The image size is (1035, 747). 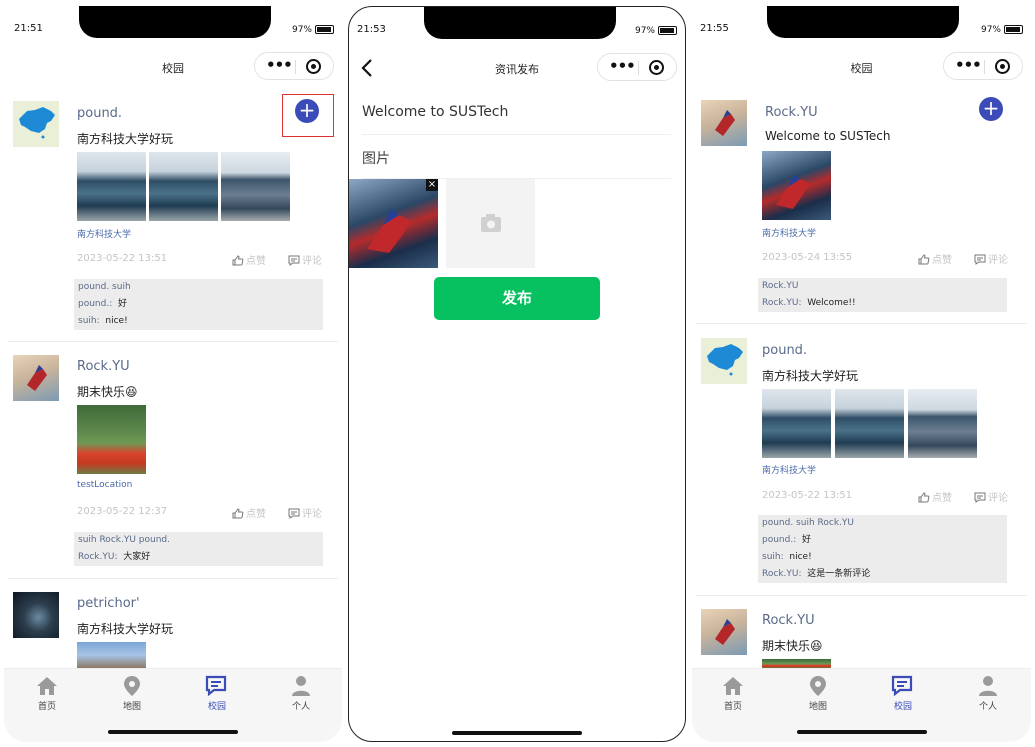 What do you see at coordinates (667, 30) in the screenshot?
I see `battery-icon` at bounding box center [667, 30].